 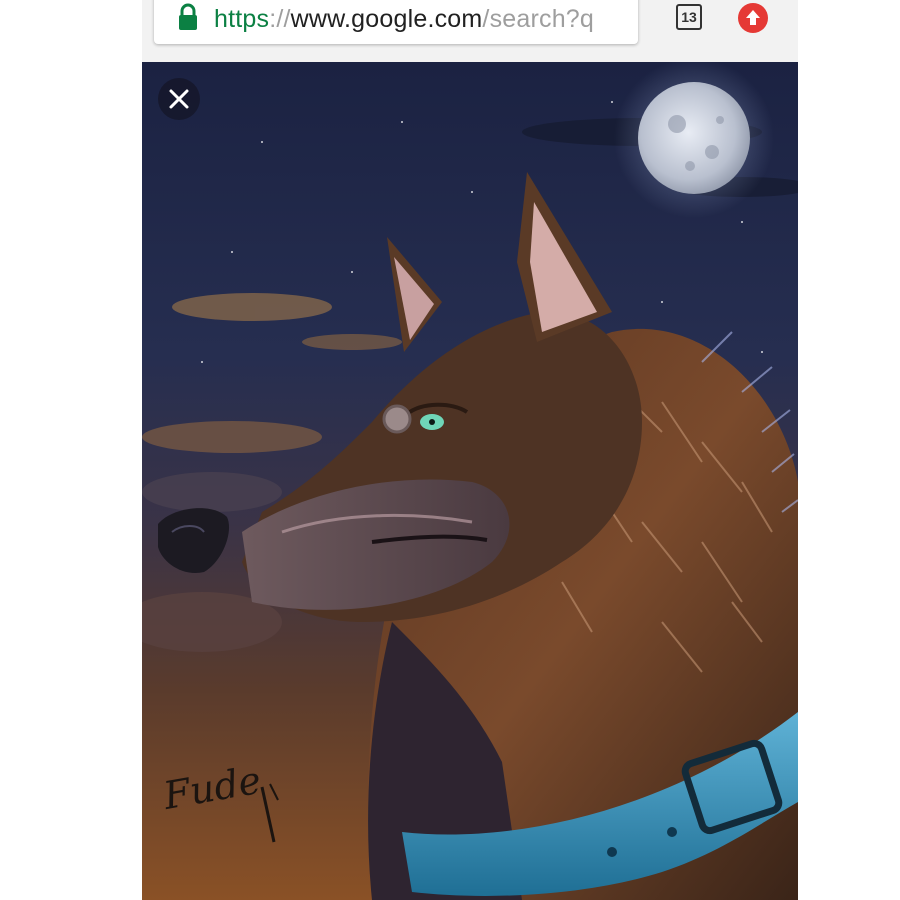 I want to click on tab-count-label: 13, so click(x=689, y=17).